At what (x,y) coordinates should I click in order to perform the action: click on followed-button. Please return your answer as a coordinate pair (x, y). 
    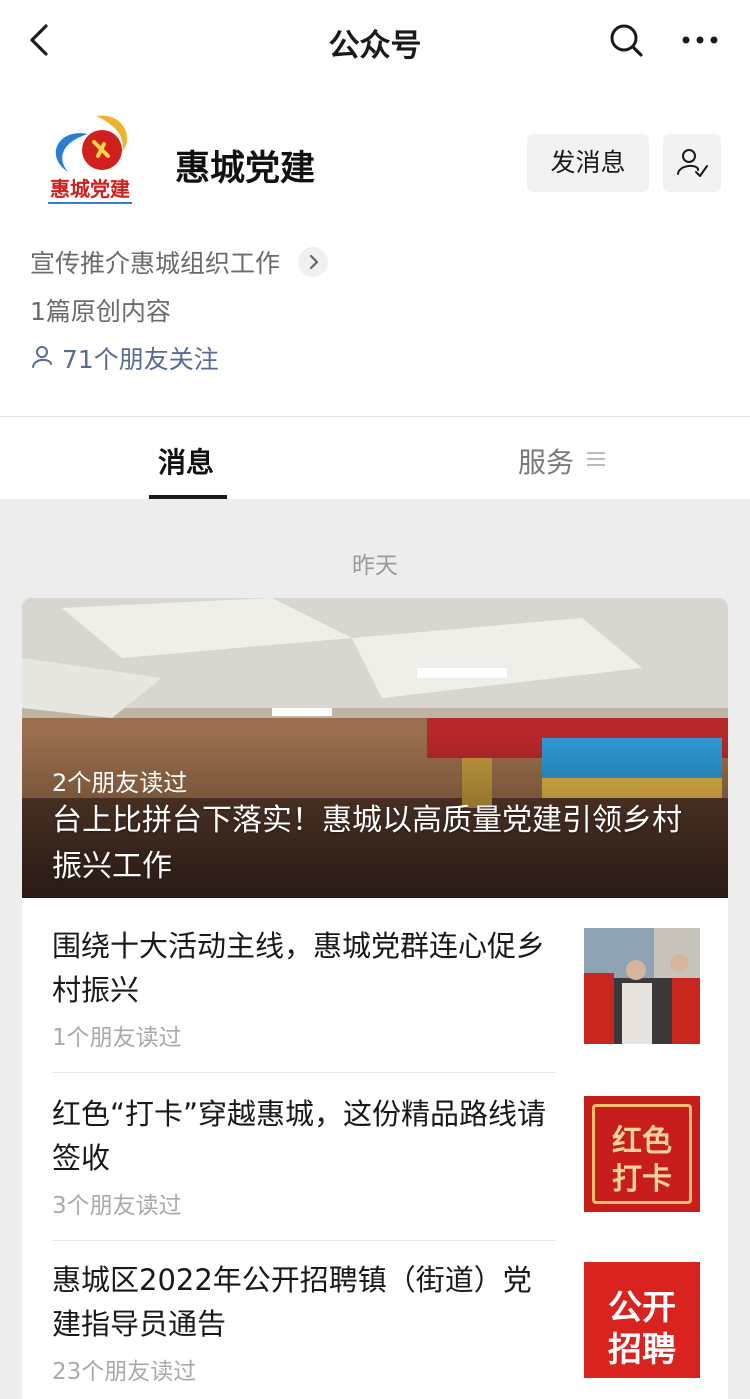
    Looking at the image, I should click on (692, 163).